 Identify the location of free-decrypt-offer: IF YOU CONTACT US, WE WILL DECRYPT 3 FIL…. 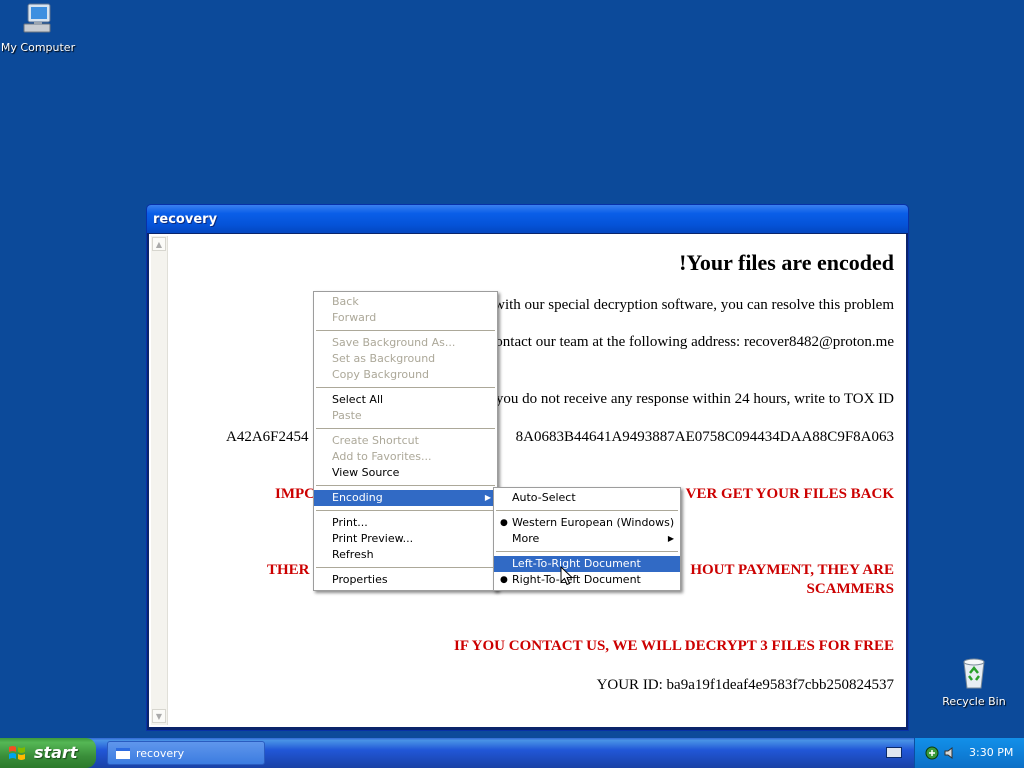
(674, 646).